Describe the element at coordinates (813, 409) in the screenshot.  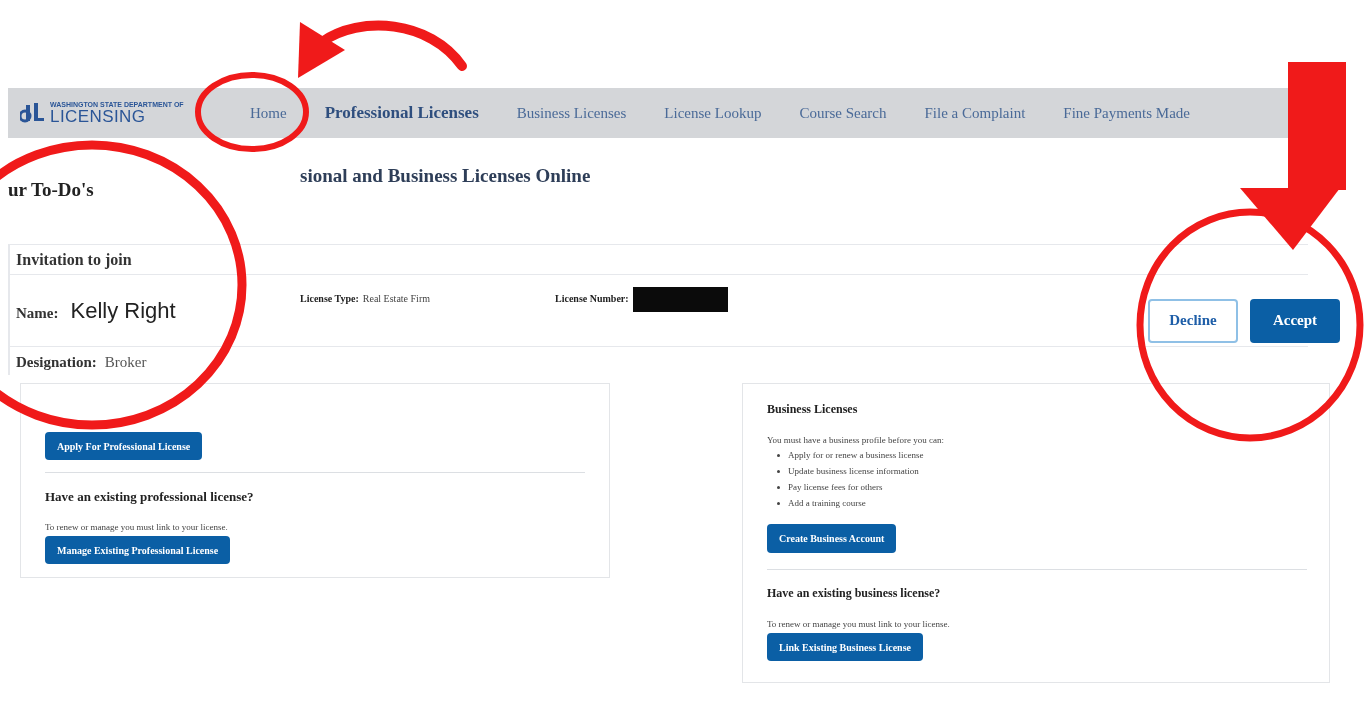
I see `section-heading: Business Licenses` at that location.